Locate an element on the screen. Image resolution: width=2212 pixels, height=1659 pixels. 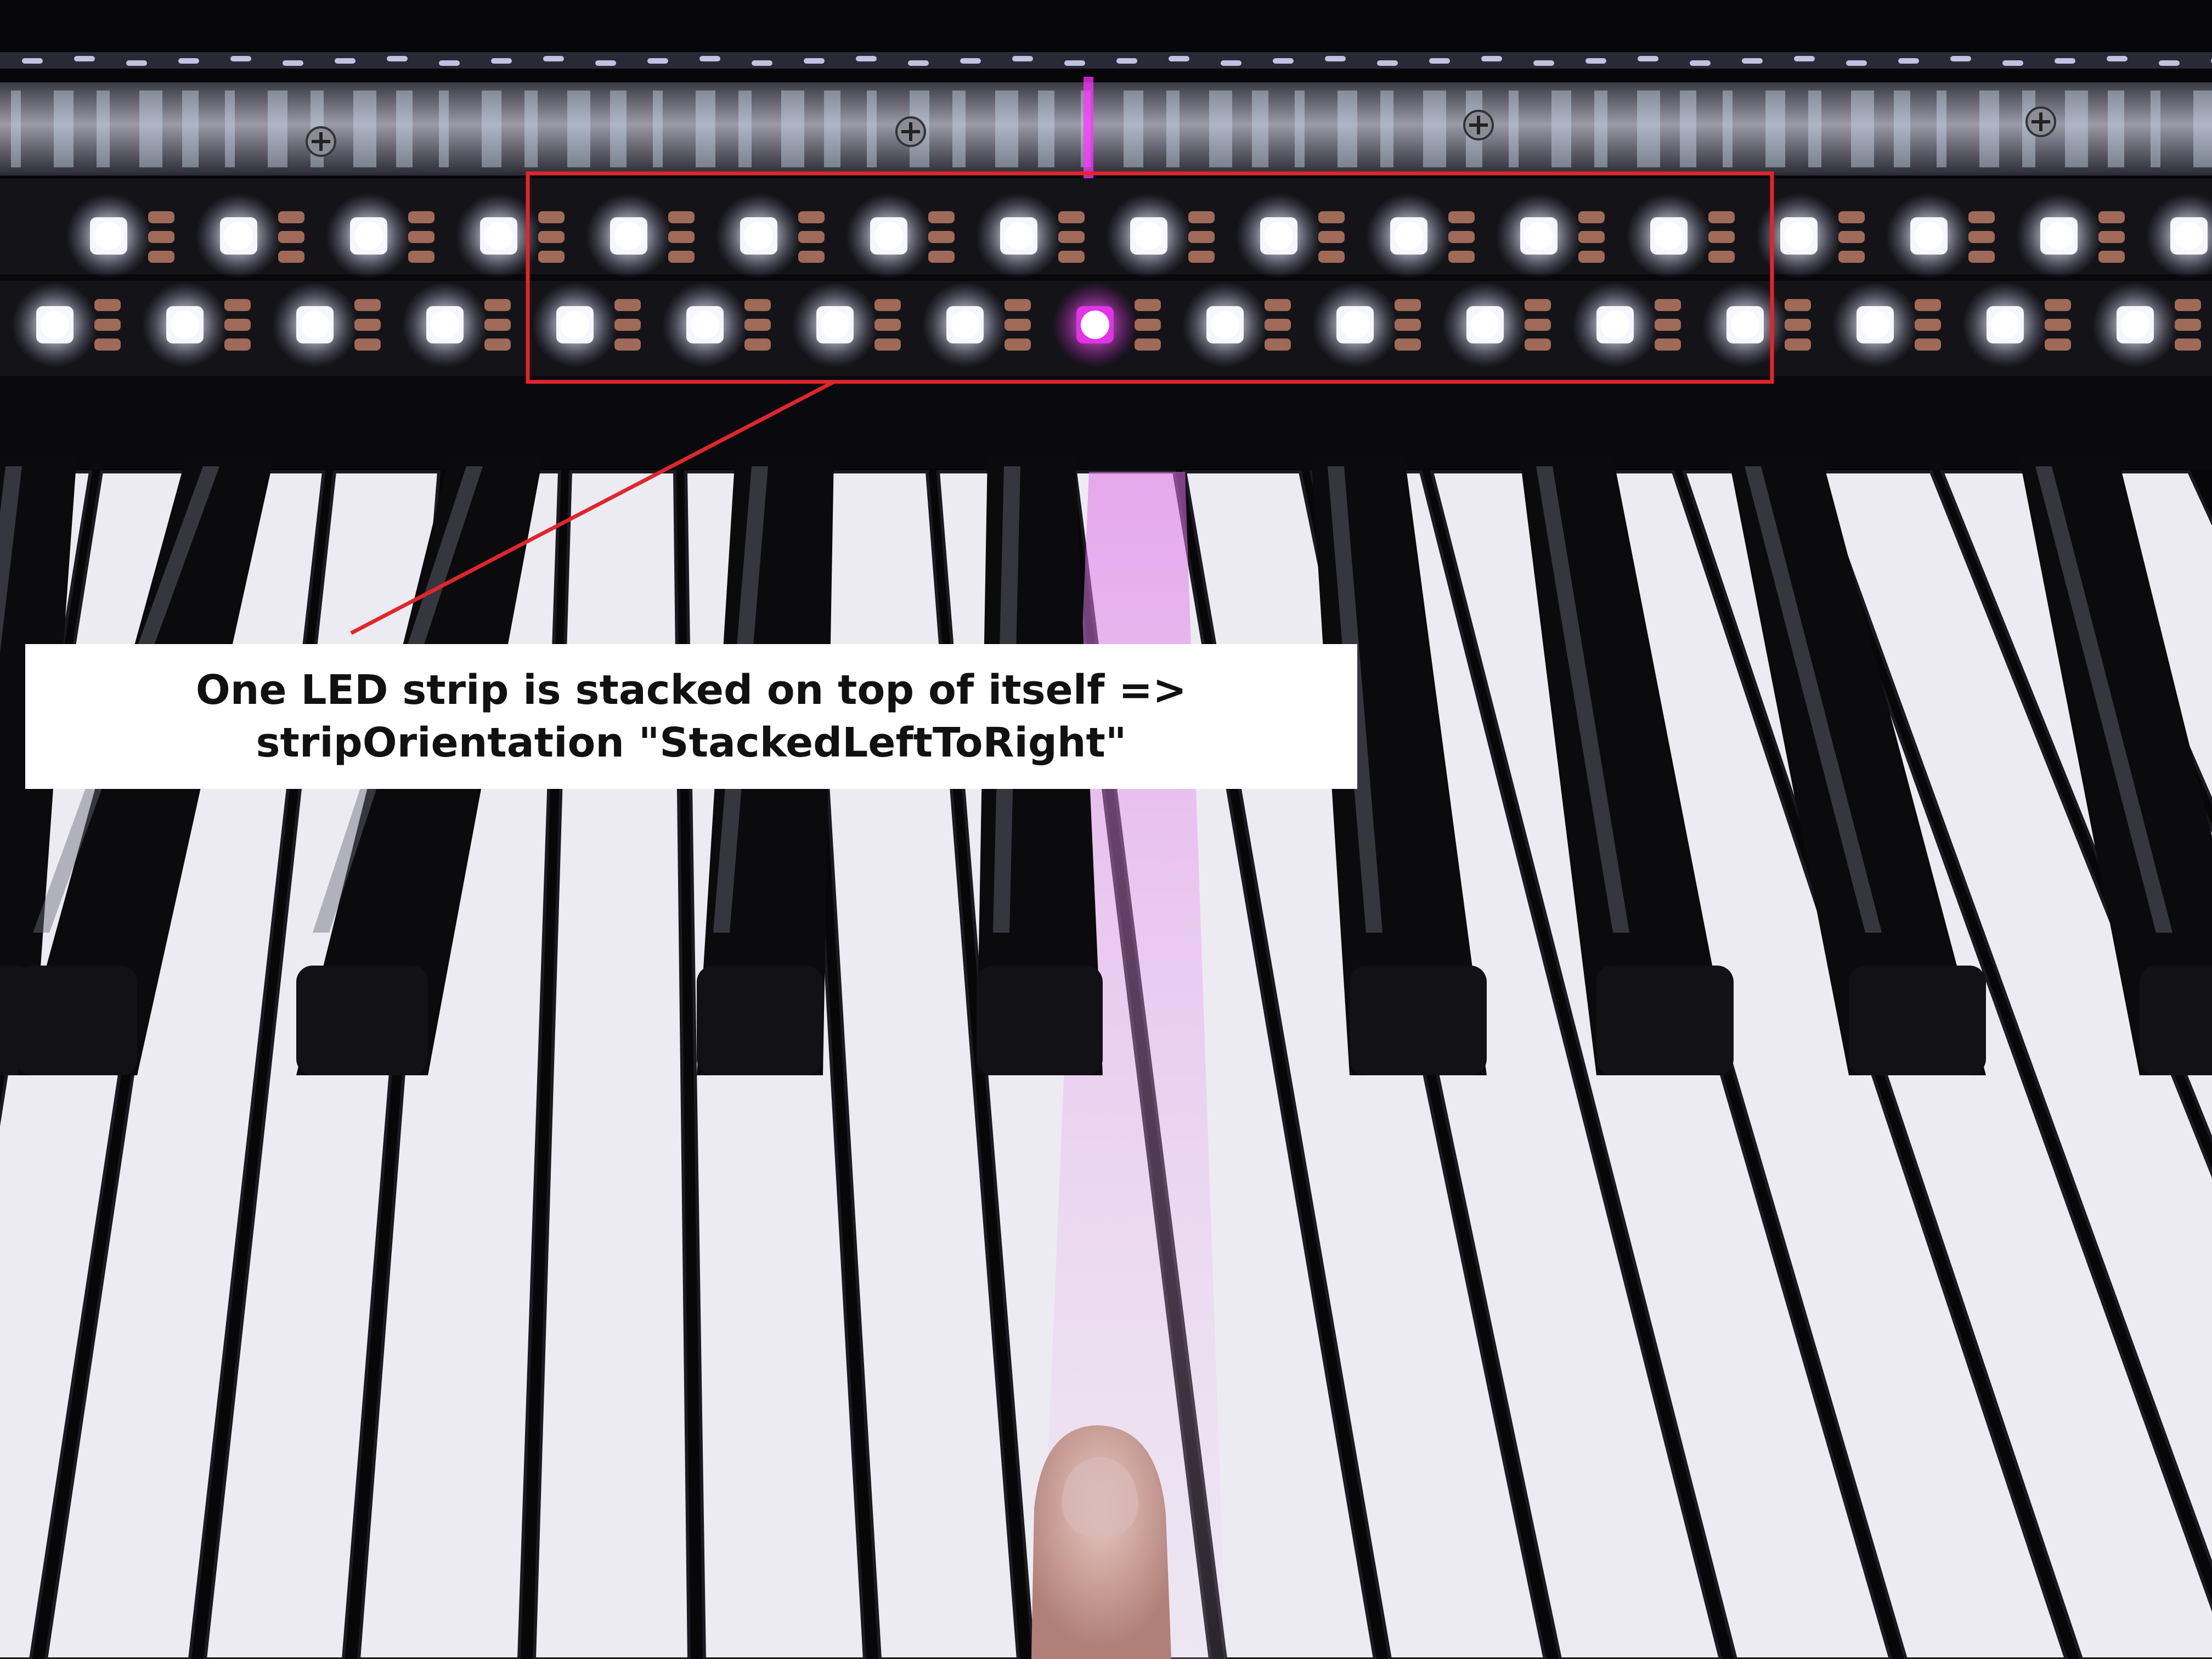
top-edge is located at coordinates (1106, 60).